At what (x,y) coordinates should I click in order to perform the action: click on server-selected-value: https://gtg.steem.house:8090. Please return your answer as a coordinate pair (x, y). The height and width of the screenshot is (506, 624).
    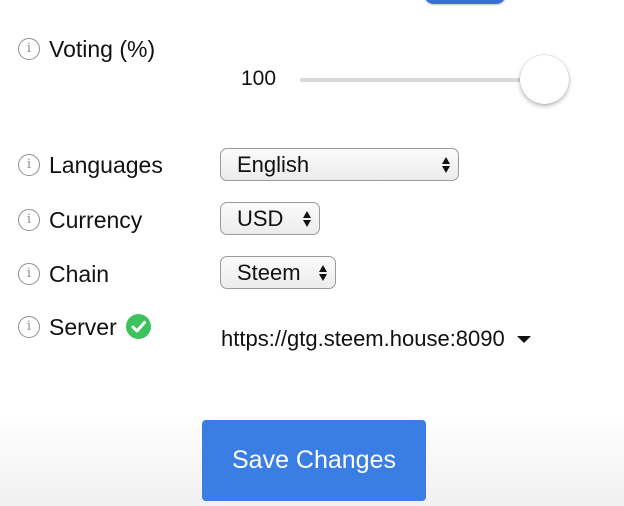
    Looking at the image, I should click on (363, 338).